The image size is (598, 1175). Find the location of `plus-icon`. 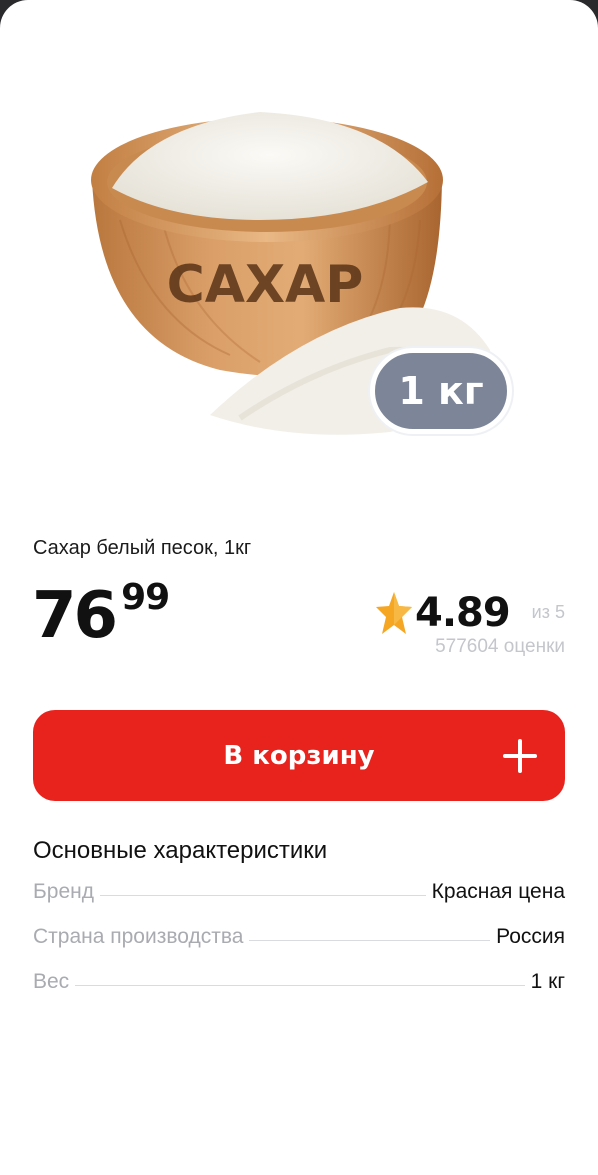

plus-icon is located at coordinates (520, 756).